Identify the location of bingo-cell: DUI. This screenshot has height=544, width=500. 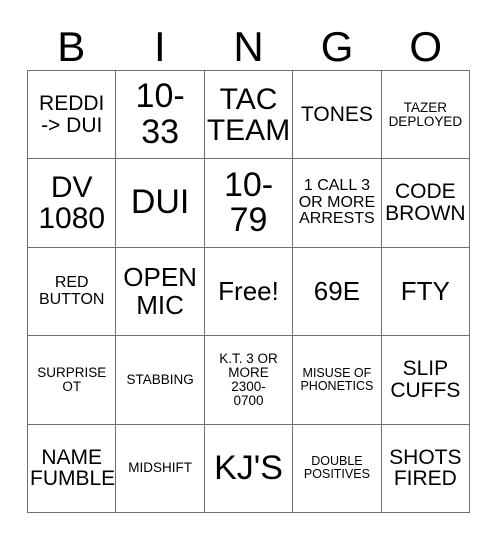
(160, 203).